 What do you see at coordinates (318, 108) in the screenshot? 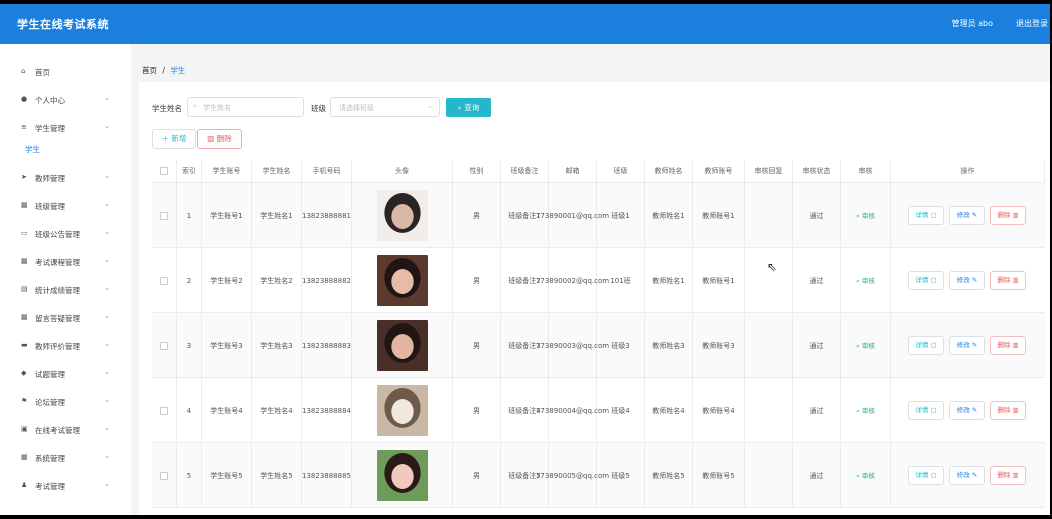
I see `class-label: 班级` at bounding box center [318, 108].